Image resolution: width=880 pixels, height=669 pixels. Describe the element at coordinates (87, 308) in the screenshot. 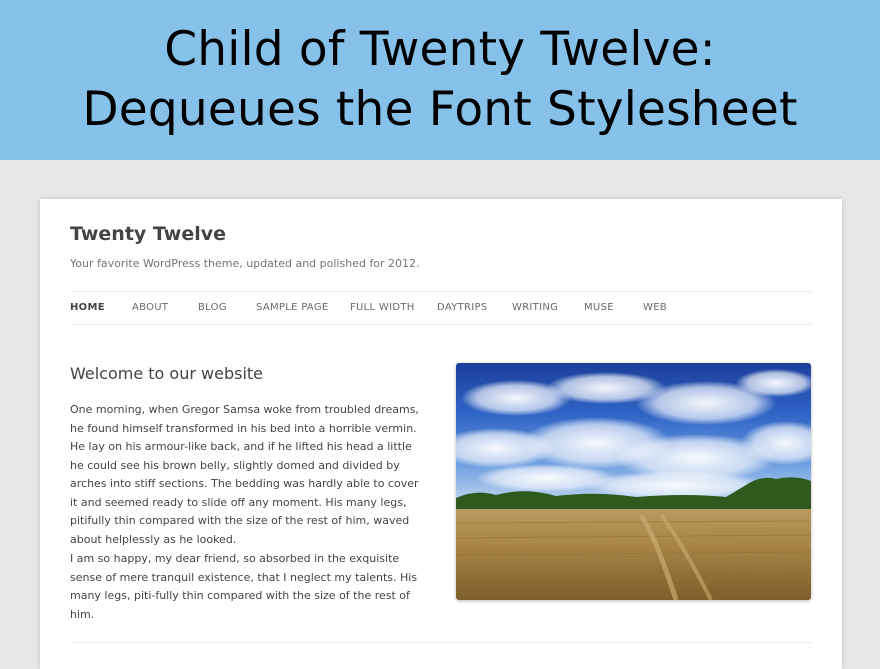

I see `nav-item-home: HOME` at that location.